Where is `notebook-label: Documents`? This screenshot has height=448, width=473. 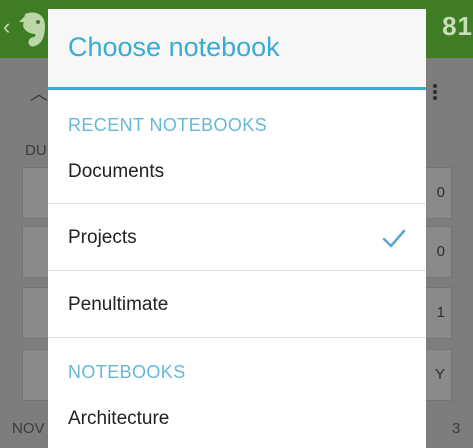
notebook-label: Documents is located at coordinates (116, 171).